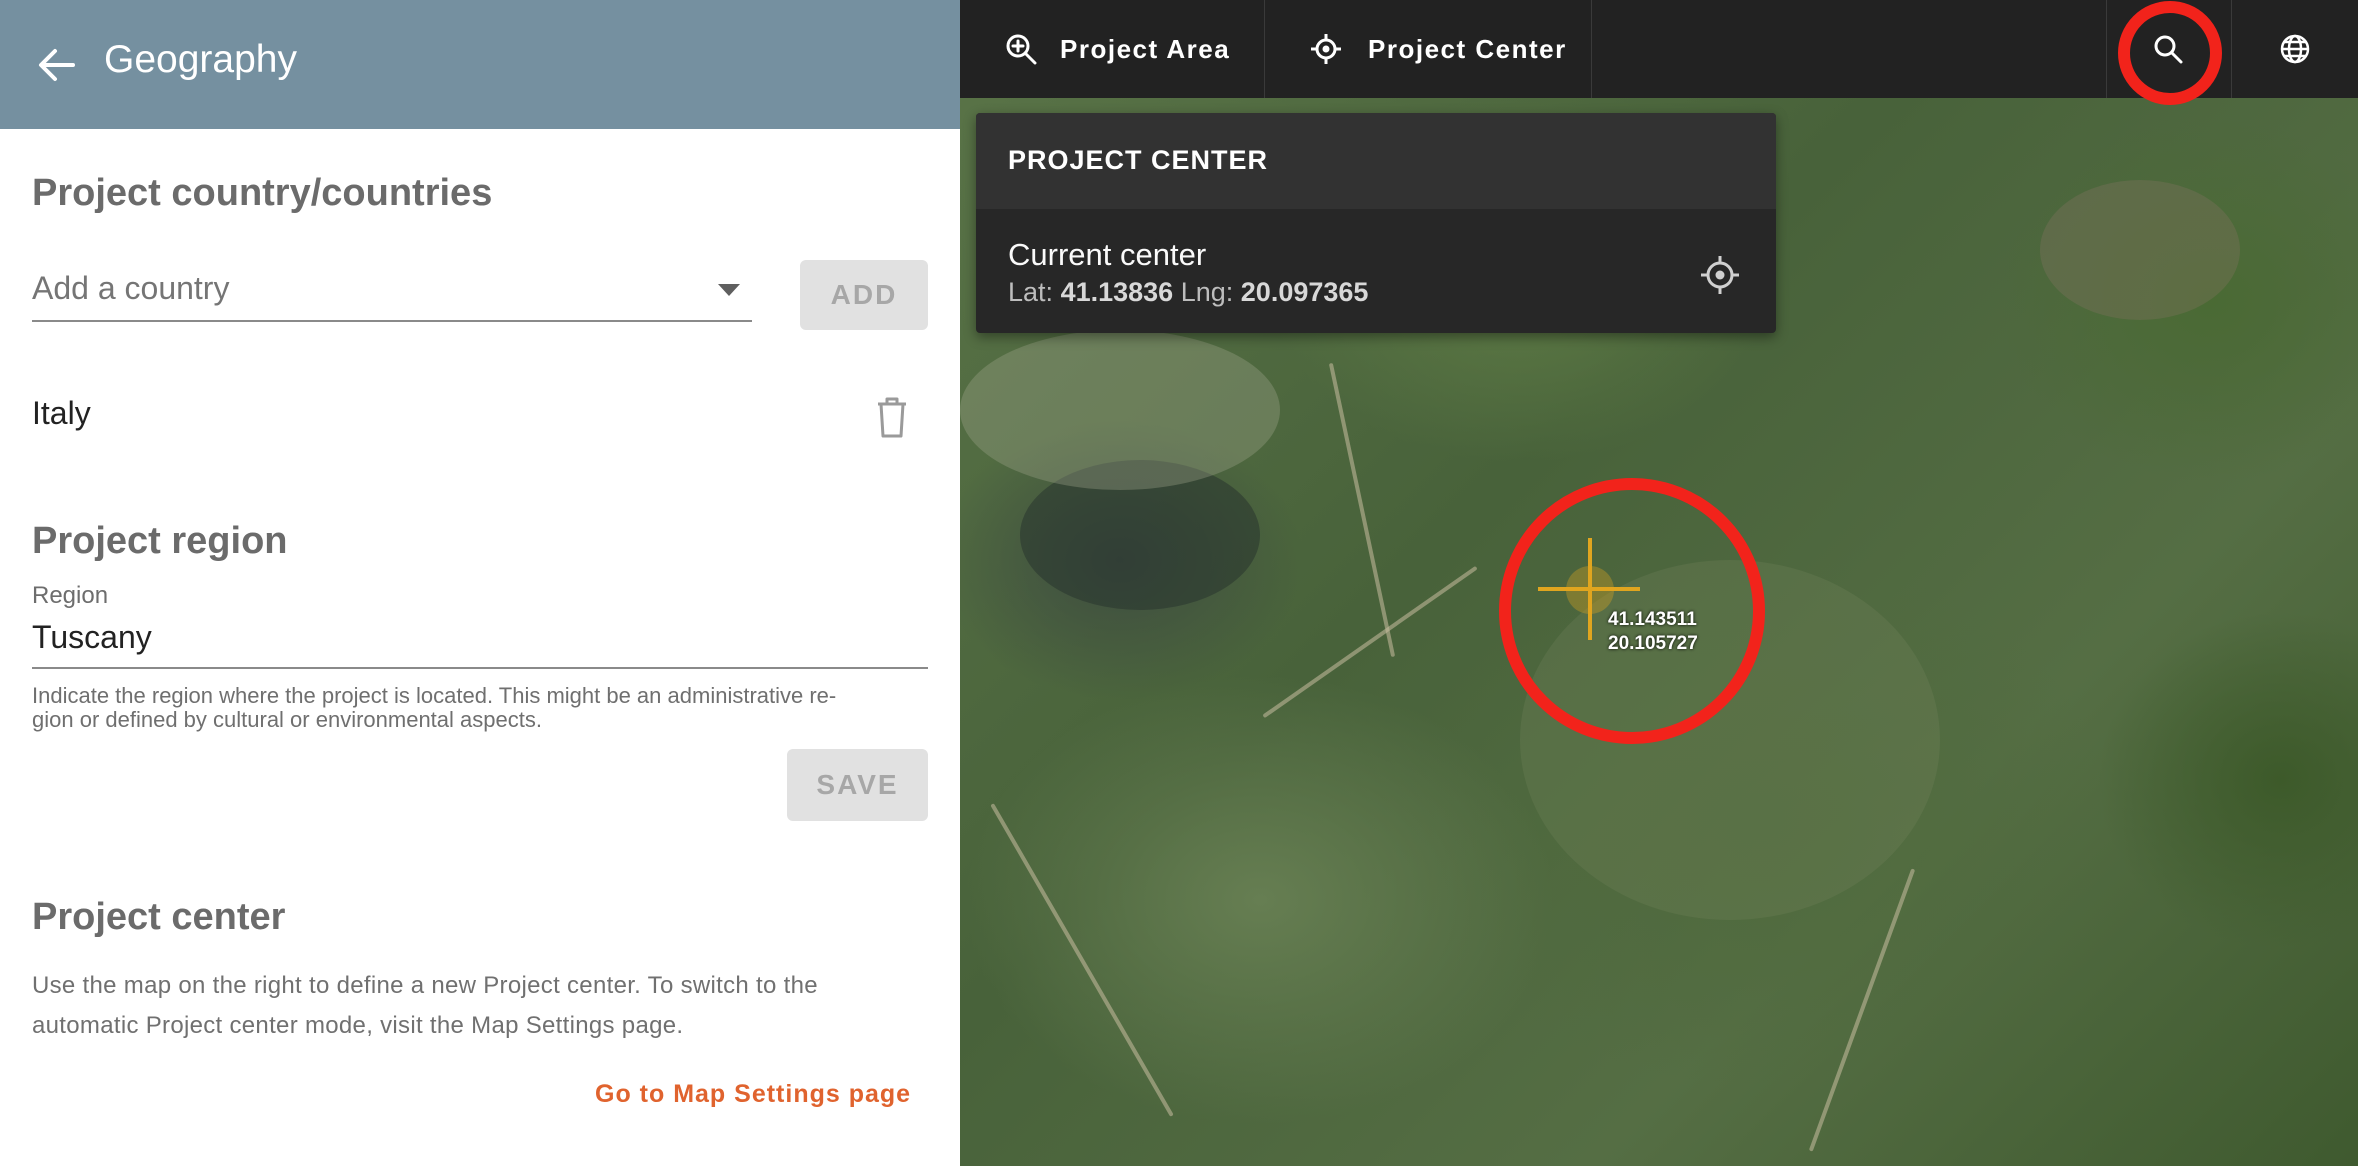  I want to click on map-settings-link: Go to Map Settings page, so click(753, 1094).